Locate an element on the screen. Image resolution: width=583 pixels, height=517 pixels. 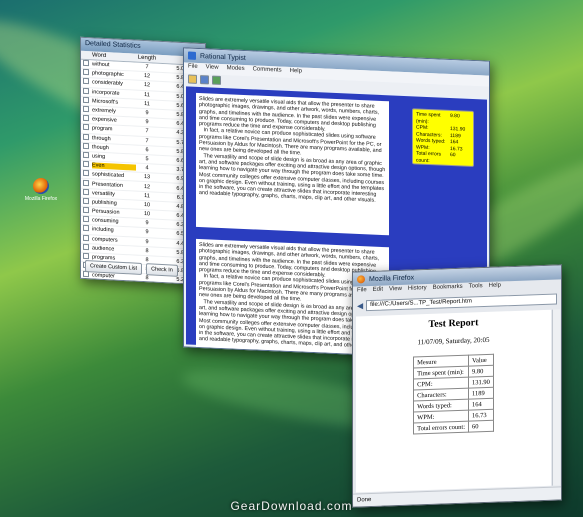
word-cell: though is located at coordinates (100, 147).